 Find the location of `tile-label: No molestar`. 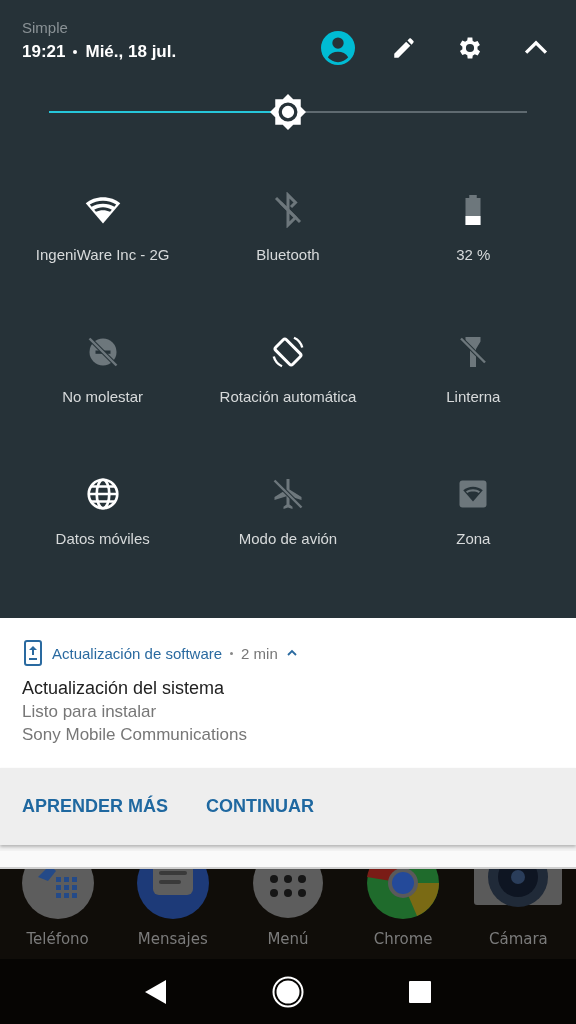

tile-label: No molestar is located at coordinates (103, 396).